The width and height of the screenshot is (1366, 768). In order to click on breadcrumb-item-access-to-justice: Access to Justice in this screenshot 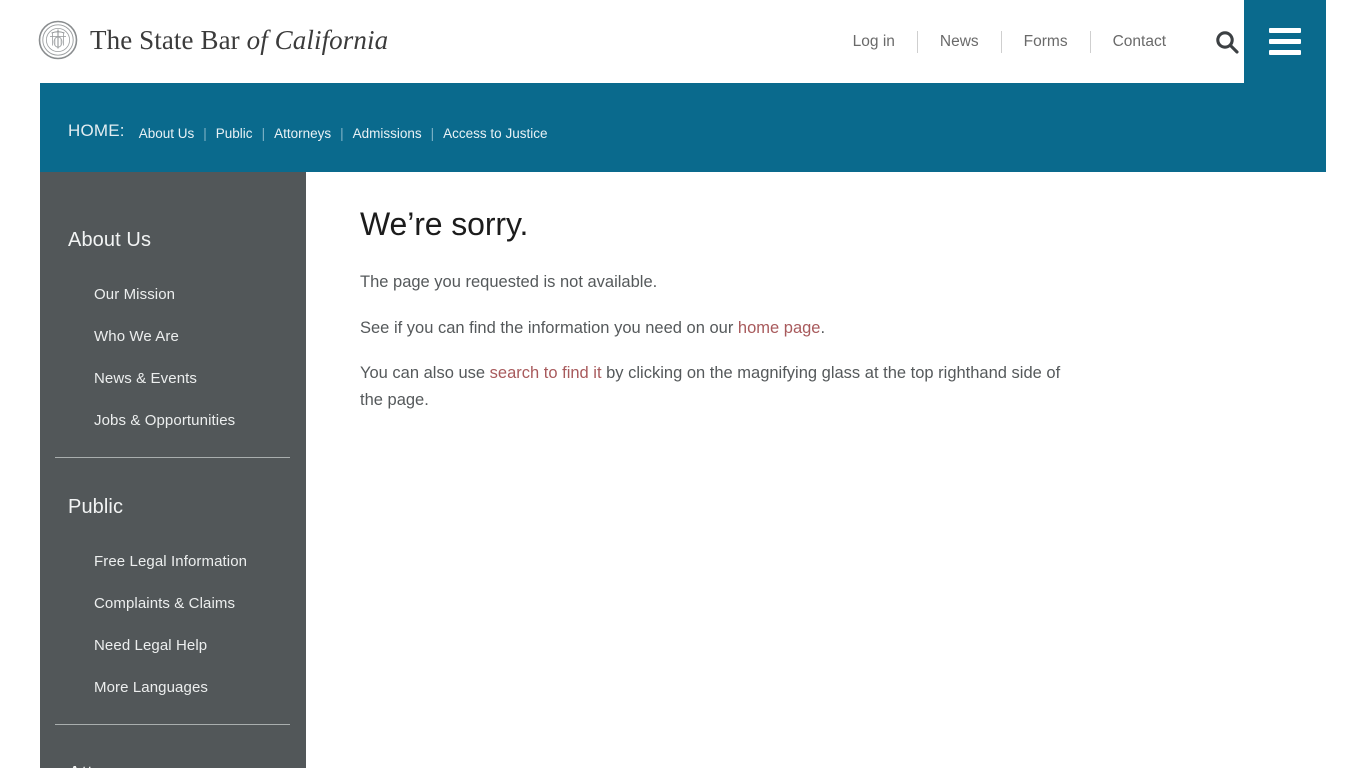, I will do `click(495, 133)`.